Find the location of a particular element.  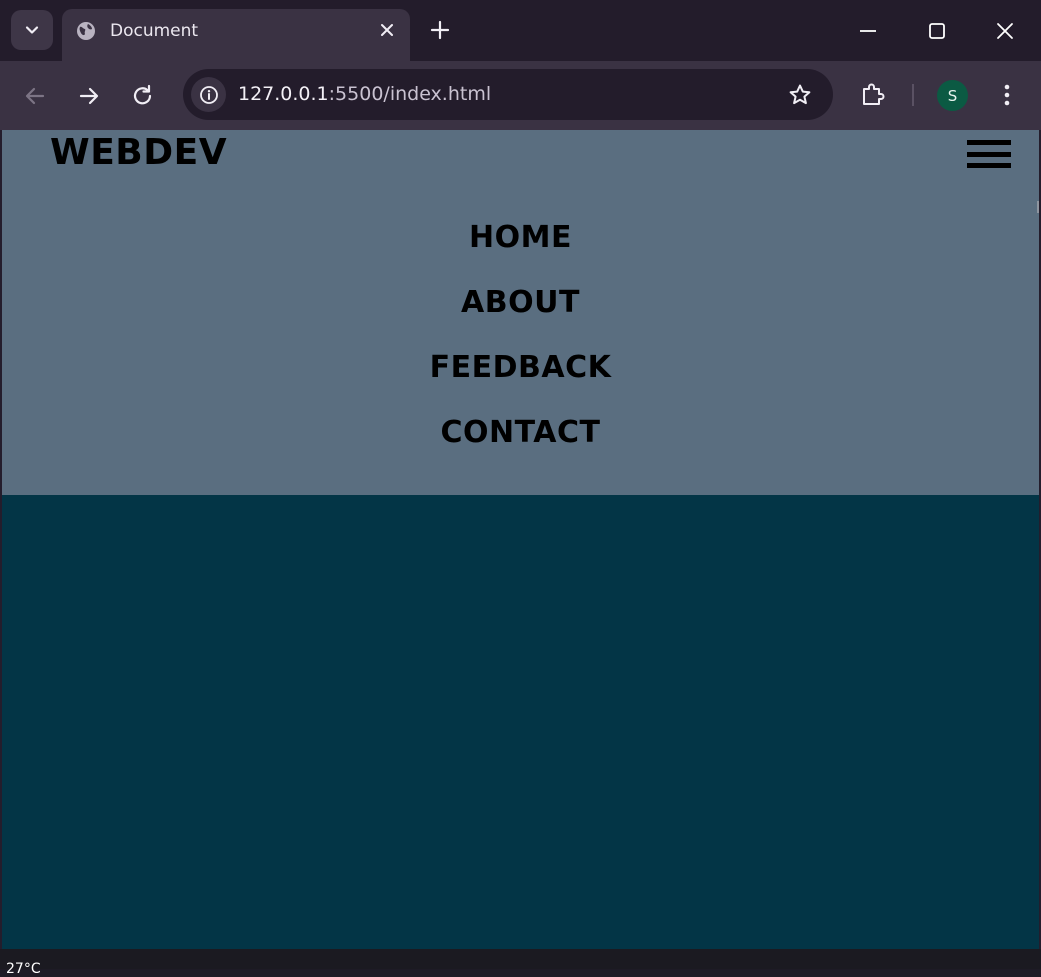

globe-icon is located at coordinates (86, 31).